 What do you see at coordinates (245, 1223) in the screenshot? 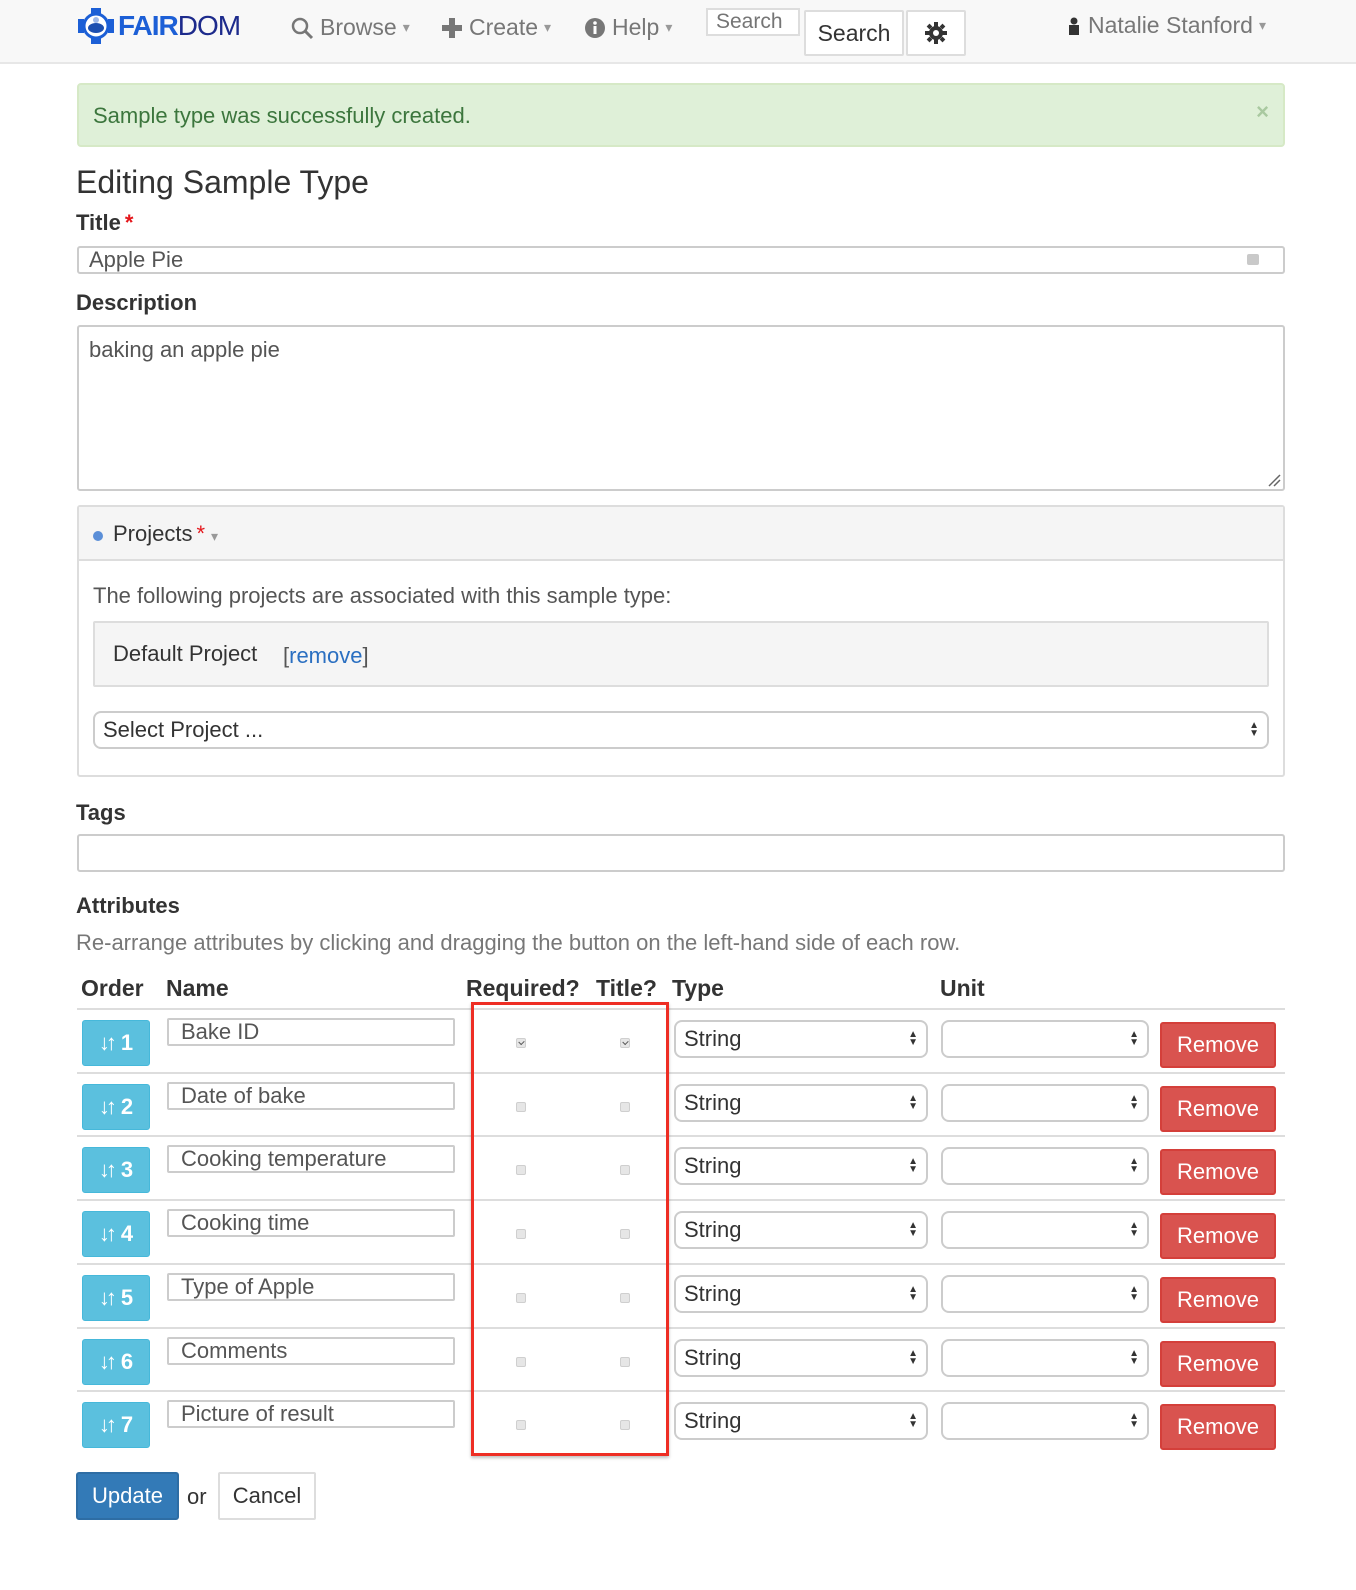
I see `attribute-name-value: Cooking time` at bounding box center [245, 1223].